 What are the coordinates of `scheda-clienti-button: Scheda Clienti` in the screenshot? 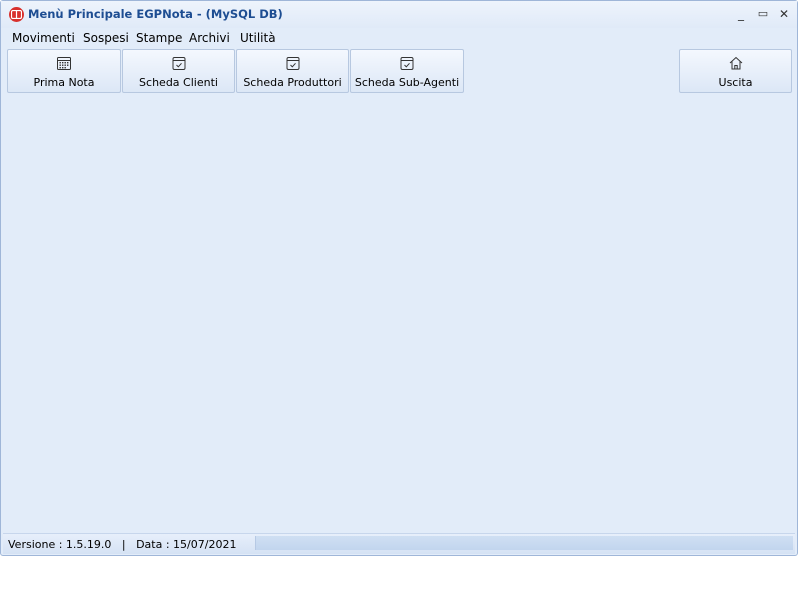 It's located at (178, 71).